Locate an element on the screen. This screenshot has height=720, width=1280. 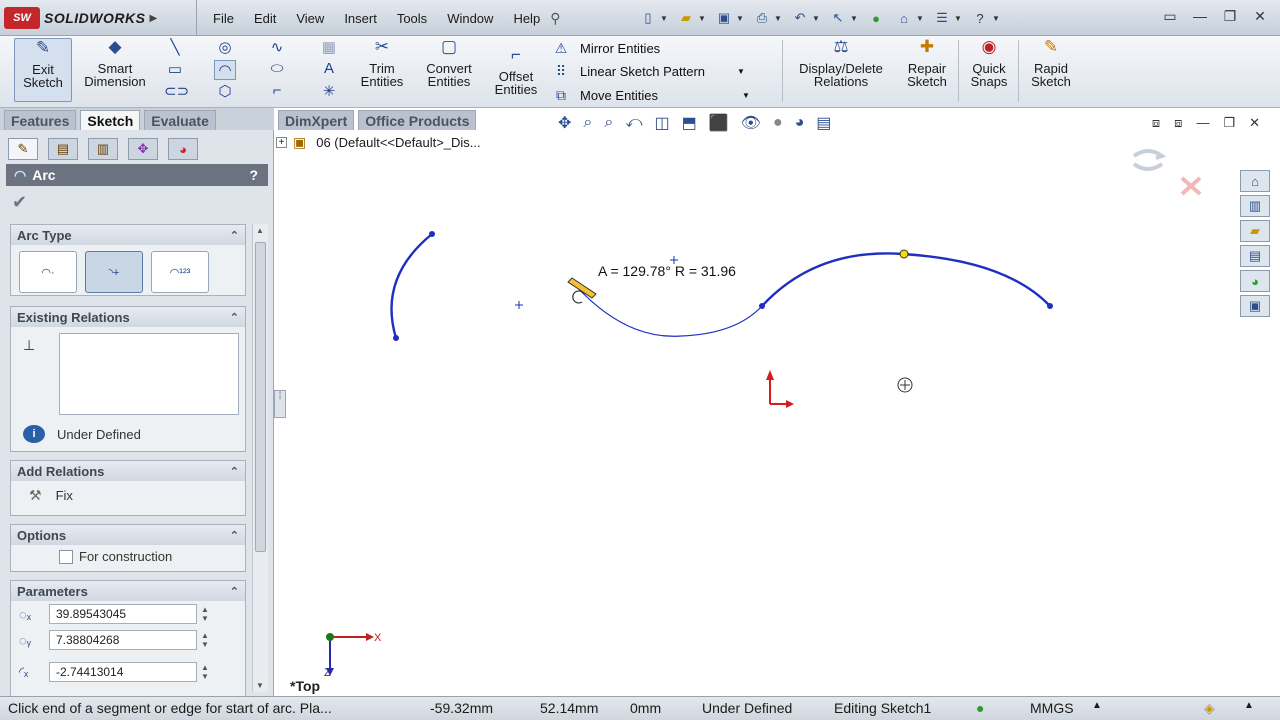
dimxpert-manager-tab-icon: ✥ is located at coordinates (143, 149).